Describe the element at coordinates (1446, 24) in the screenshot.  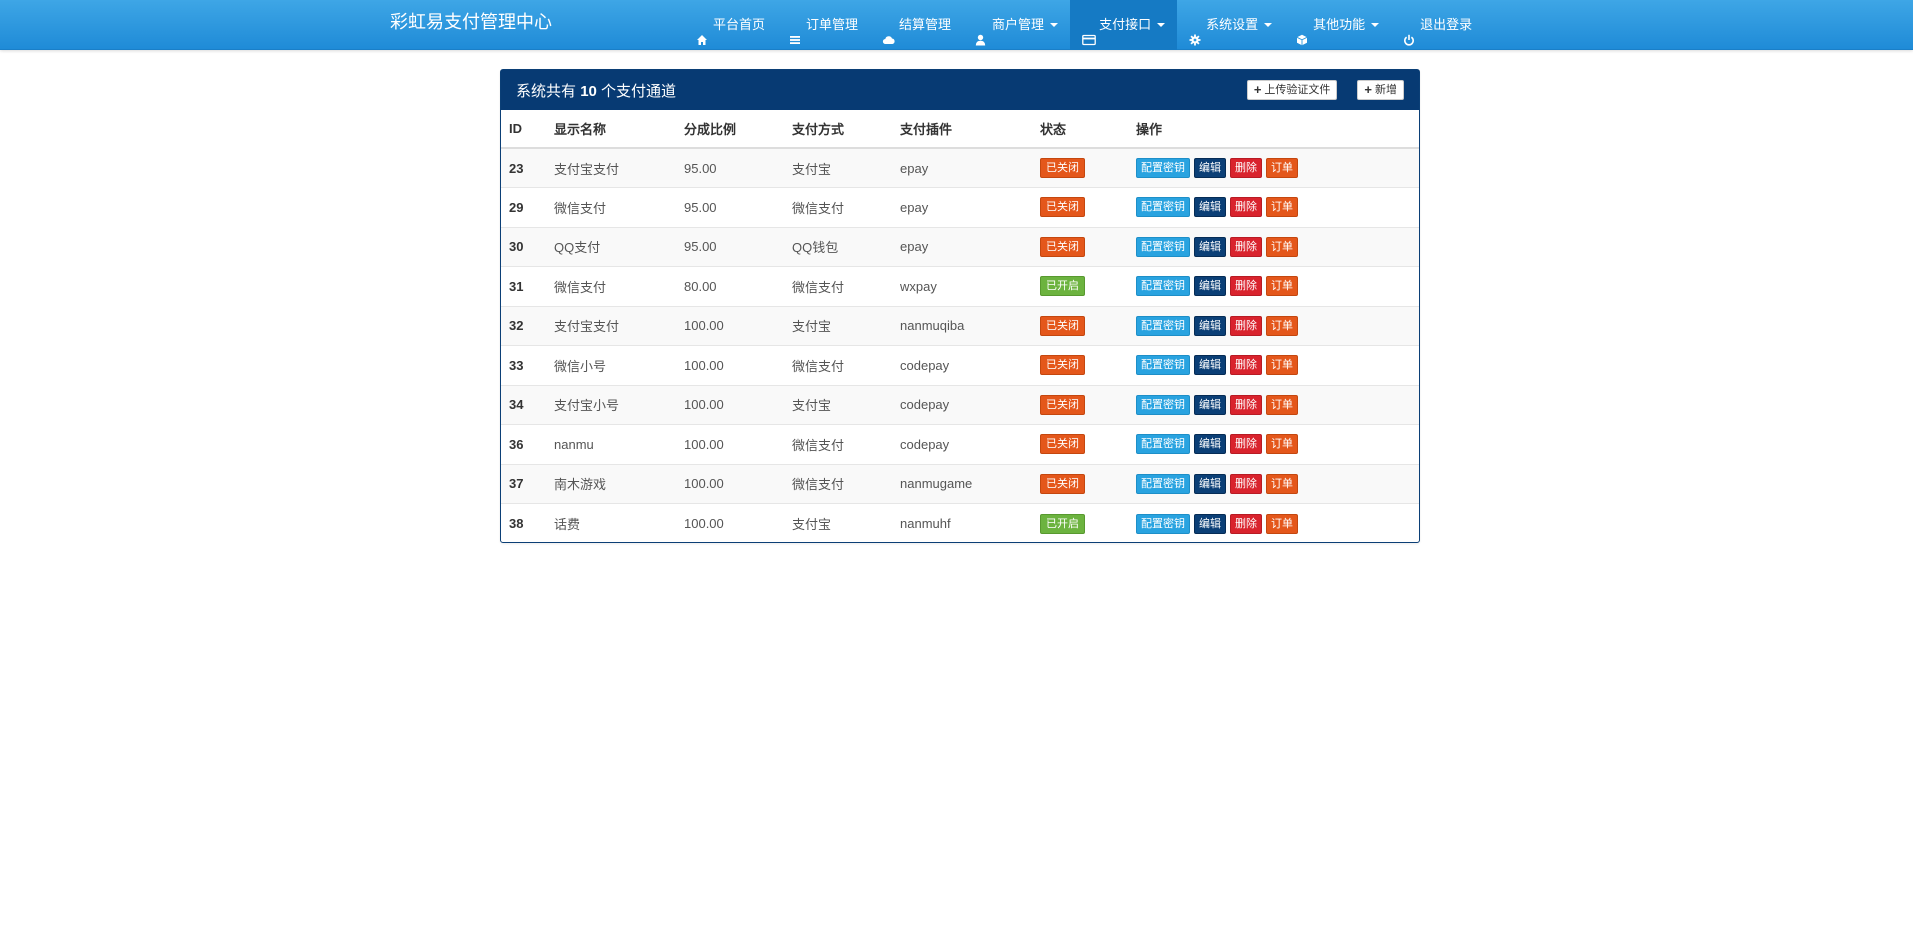
I see `nav-item-label: 退出登录` at that location.